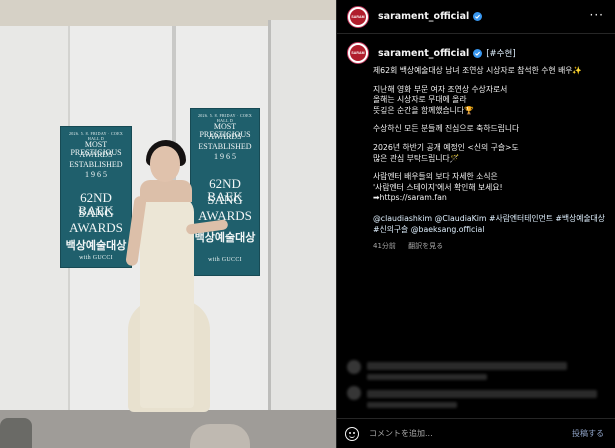 This screenshot has height=448, width=615. What do you see at coordinates (478, 70) in the screenshot?
I see `caption-line: 제62회 백상예술대상 남녀 조연상 시상자로 참석한 수현 배우✨` at bounding box center [478, 70].